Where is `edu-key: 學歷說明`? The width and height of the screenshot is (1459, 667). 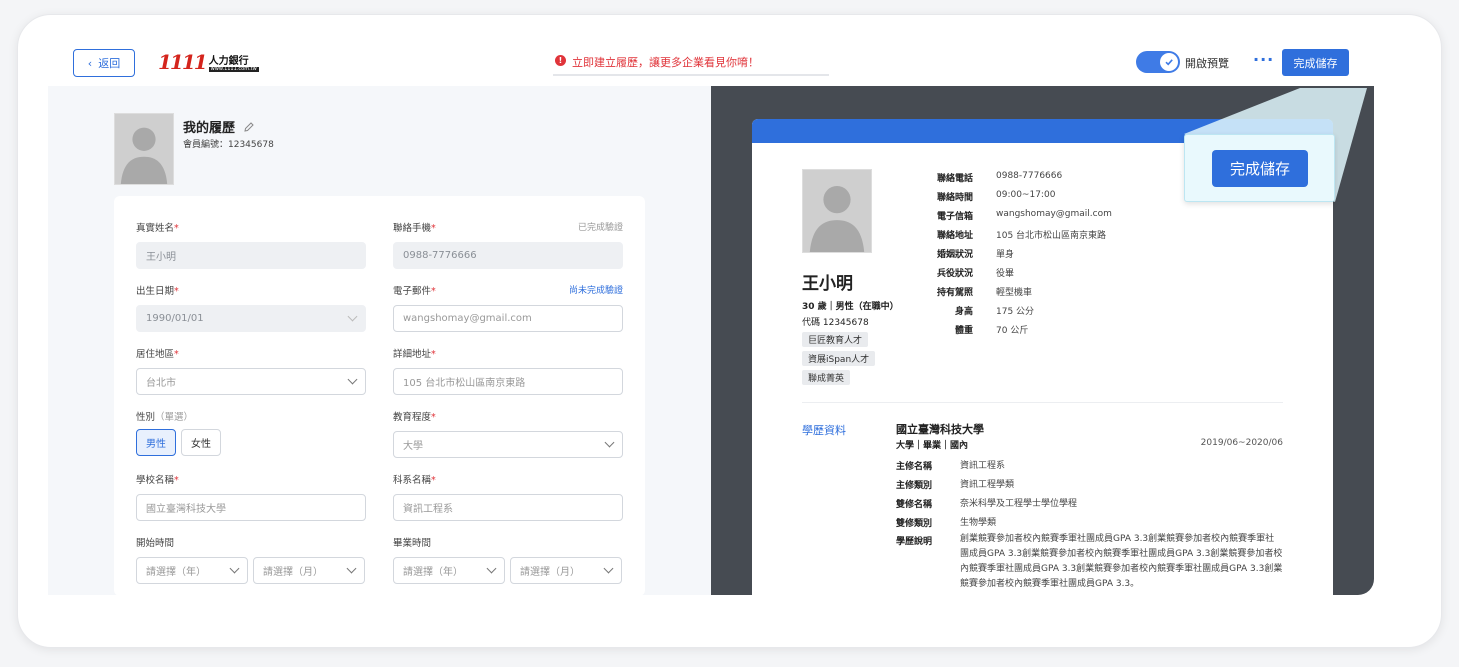
edu-key: 學歷說明 is located at coordinates (914, 542).